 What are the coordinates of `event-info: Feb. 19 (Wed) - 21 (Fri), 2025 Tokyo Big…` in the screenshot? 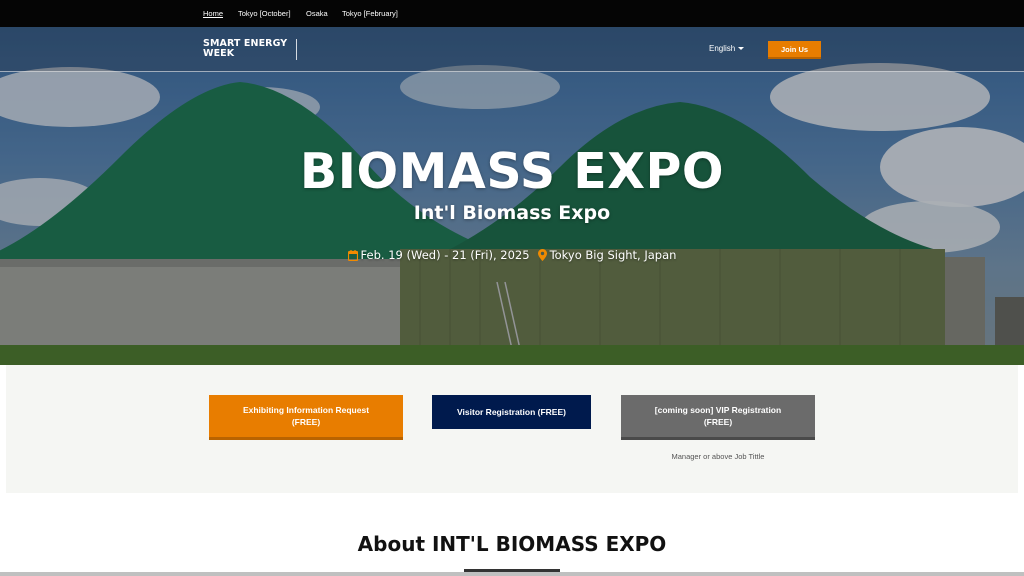 It's located at (512, 256).